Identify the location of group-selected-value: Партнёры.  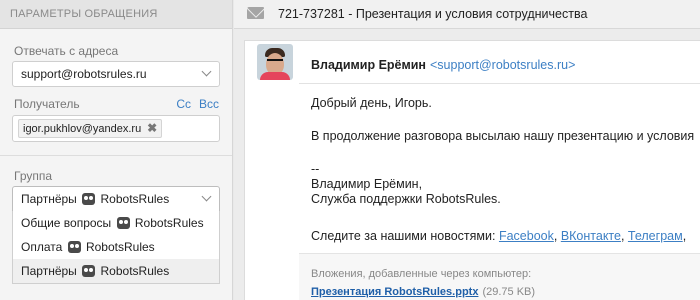
(49, 199).